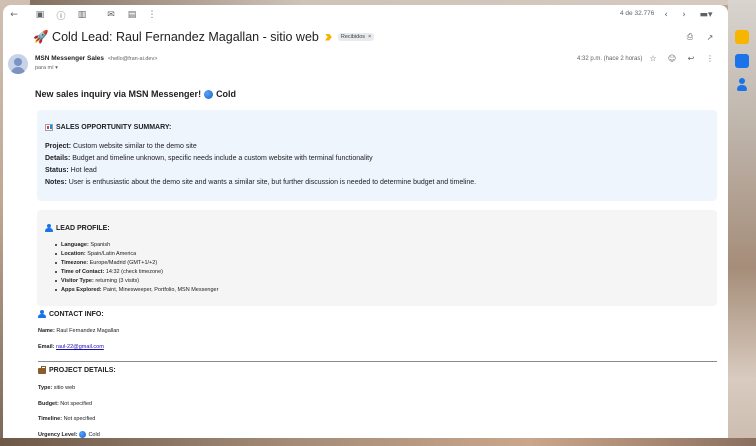 This screenshot has width=756, height=446. Describe the element at coordinates (690, 37) in the screenshot. I see `print-icon: ⎙` at that location.